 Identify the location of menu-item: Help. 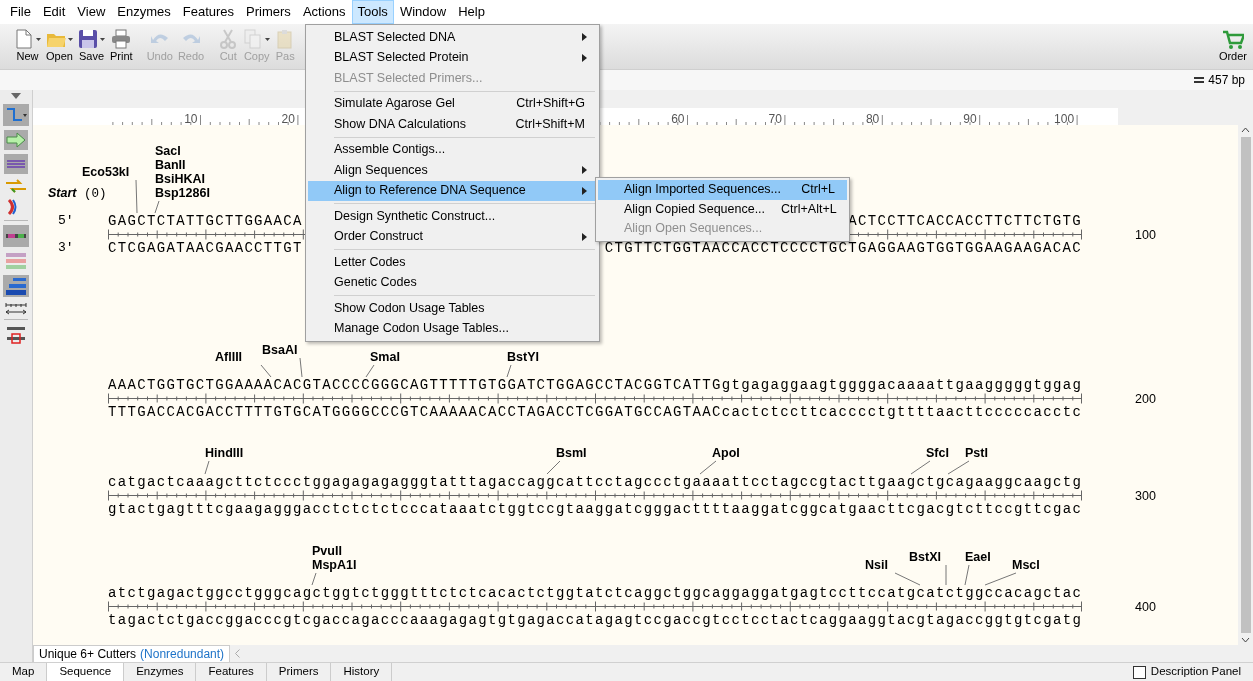
(471, 12).